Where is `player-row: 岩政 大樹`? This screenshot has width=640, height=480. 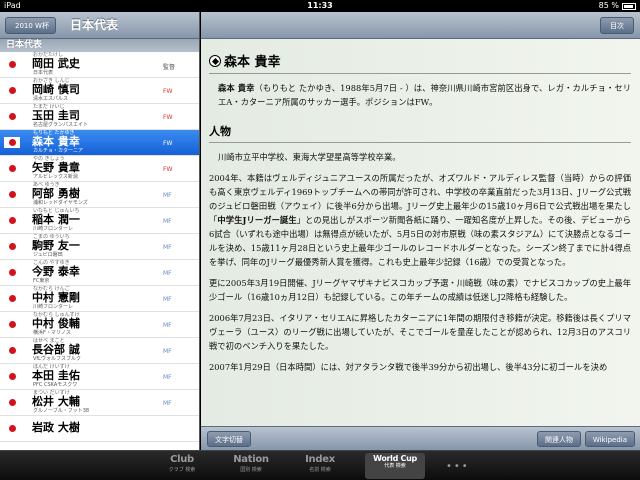
player-row: 岩政 大樹 is located at coordinates (99, 429).